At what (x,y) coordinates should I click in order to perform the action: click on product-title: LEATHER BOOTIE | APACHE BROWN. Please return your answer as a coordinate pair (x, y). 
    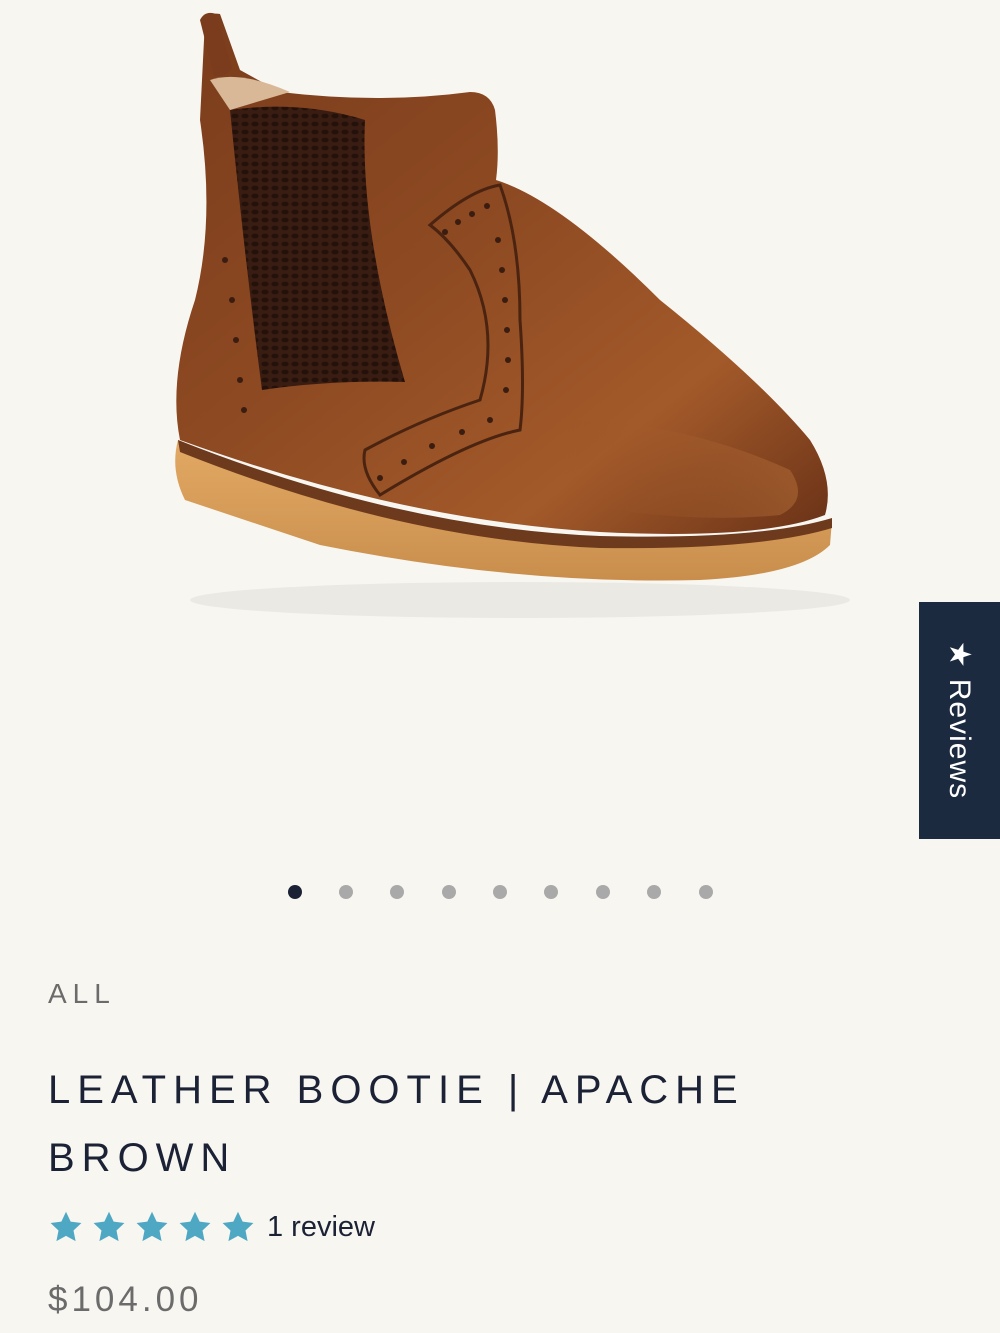
    Looking at the image, I should click on (396, 1124).